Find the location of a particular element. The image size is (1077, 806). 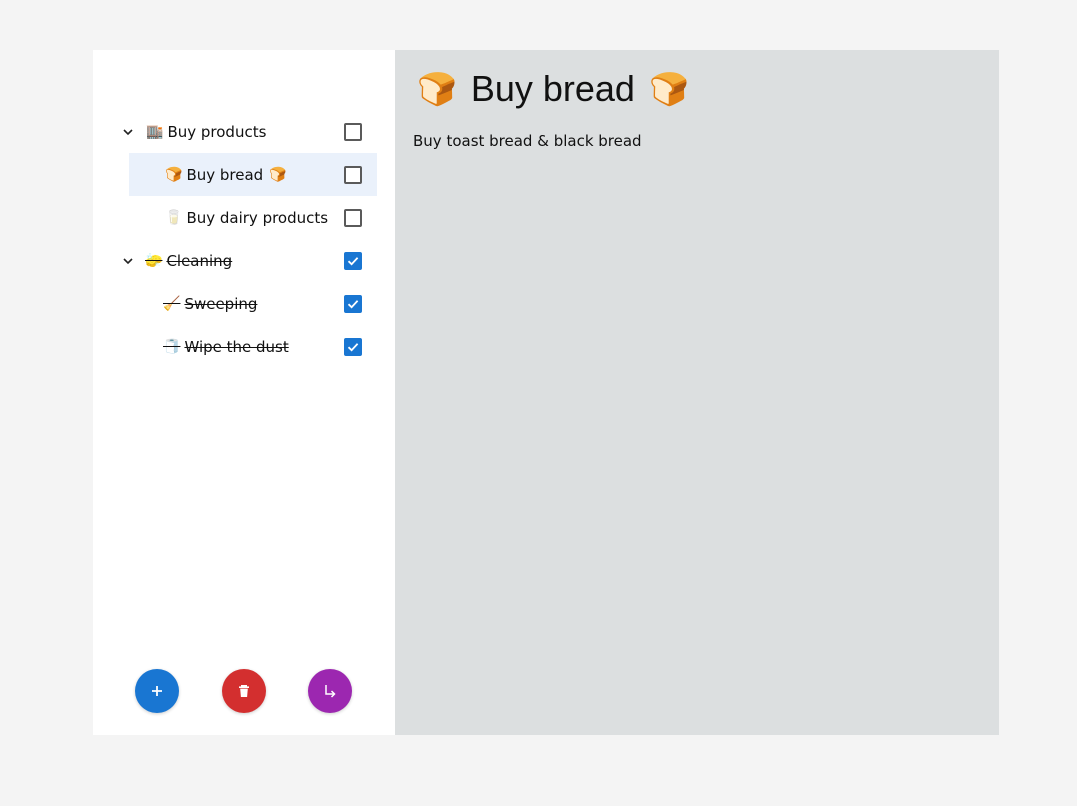

checkbox-wipe-the-dust is located at coordinates (353, 346).